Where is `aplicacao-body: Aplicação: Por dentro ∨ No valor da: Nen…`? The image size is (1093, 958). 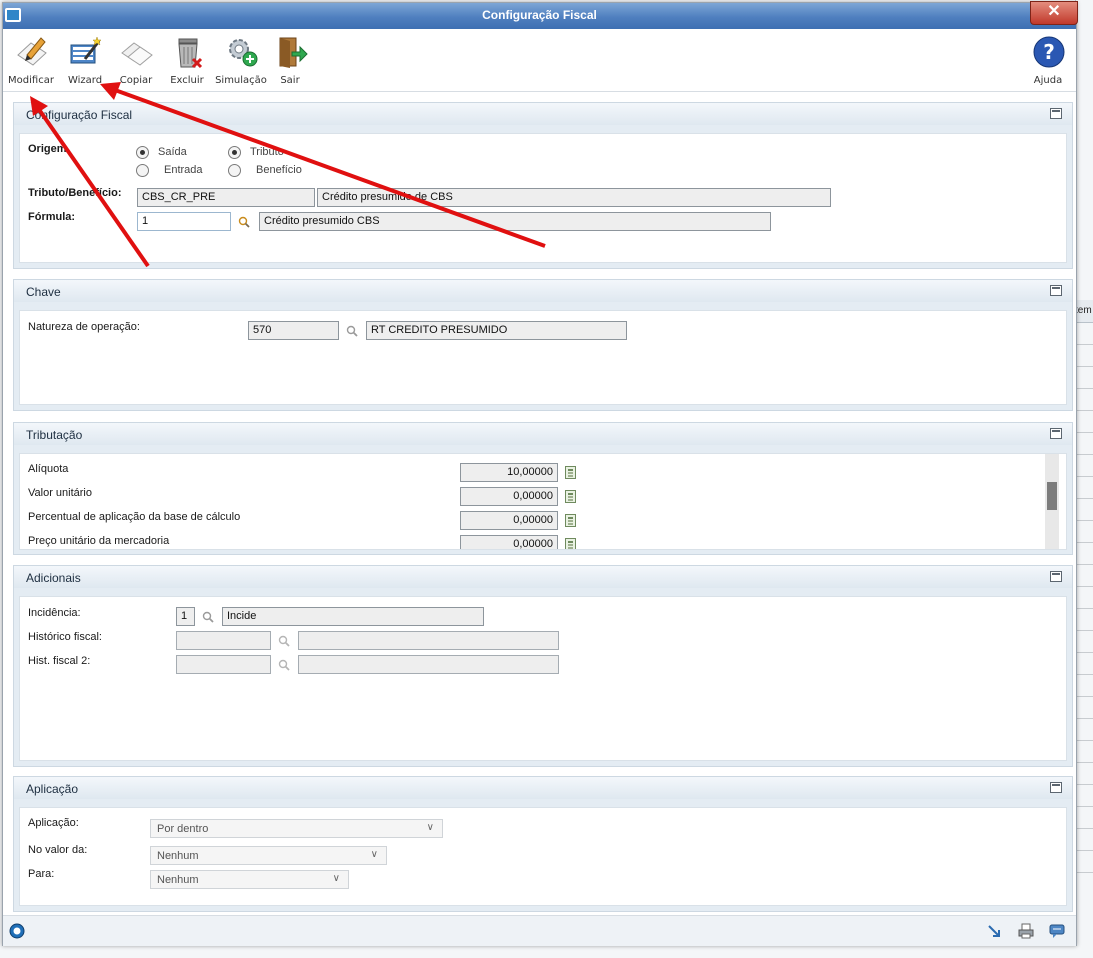 aplicacao-body: Aplicação: Por dentro ∨ No valor da: Nen… is located at coordinates (543, 856).